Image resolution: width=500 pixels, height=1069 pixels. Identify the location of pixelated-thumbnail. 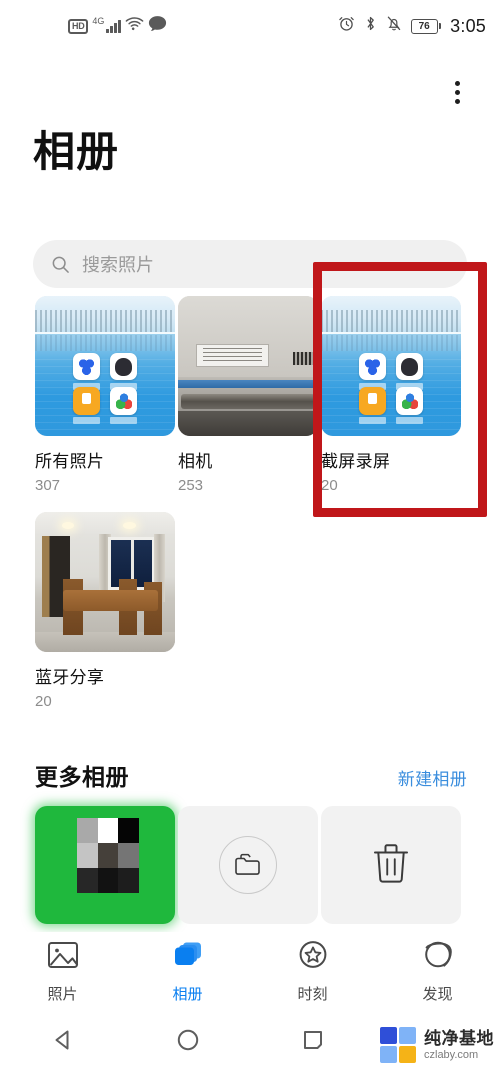
(108, 855).